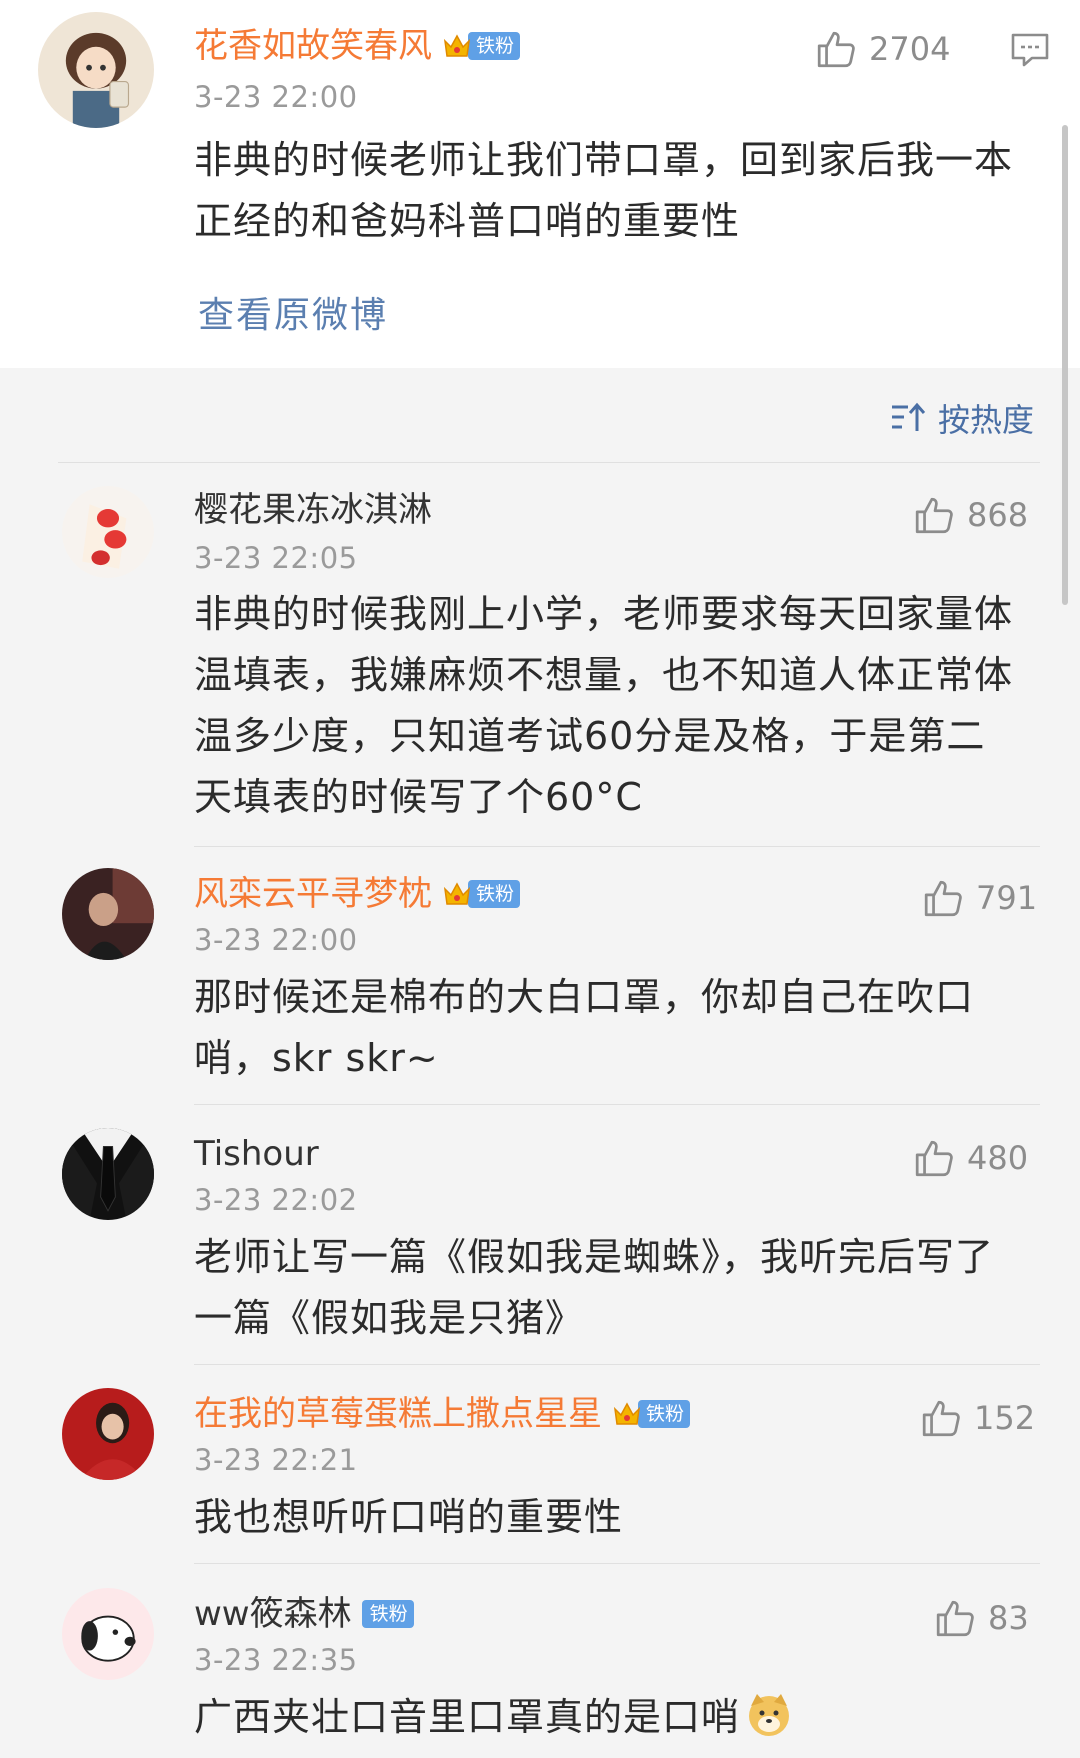 The image size is (1080, 1758). Describe the element at coordinates (276, 1460) in the screenshot. I see `comment-time: 3-23 22:21` at that location.